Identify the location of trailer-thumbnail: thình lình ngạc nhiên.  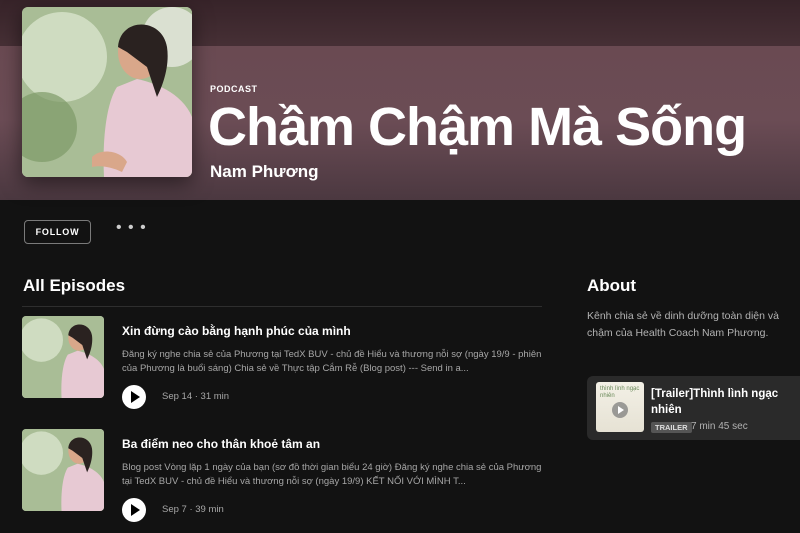
(620, 407).